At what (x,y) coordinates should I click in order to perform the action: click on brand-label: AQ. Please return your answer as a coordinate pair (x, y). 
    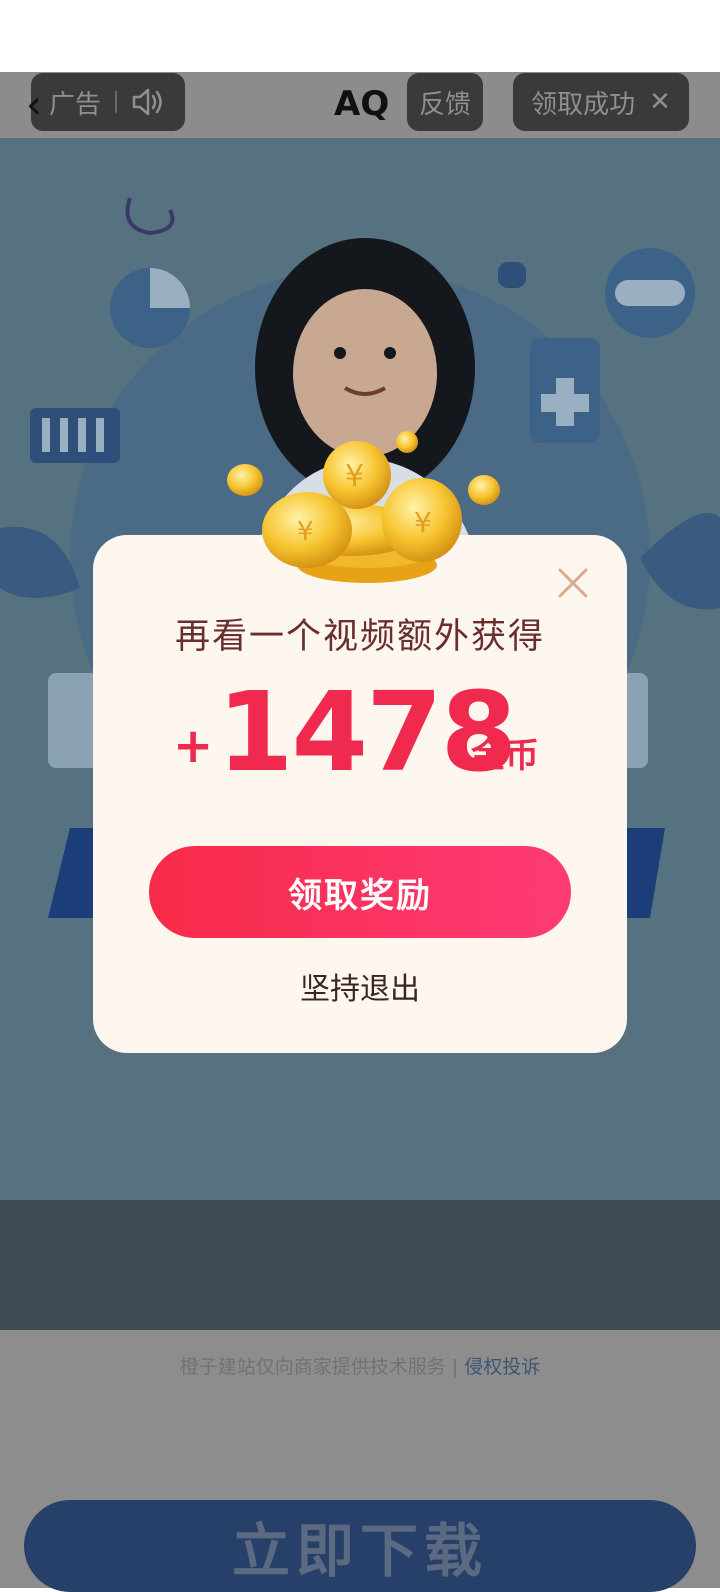
    Looking at the image, I should click on (362, 104).